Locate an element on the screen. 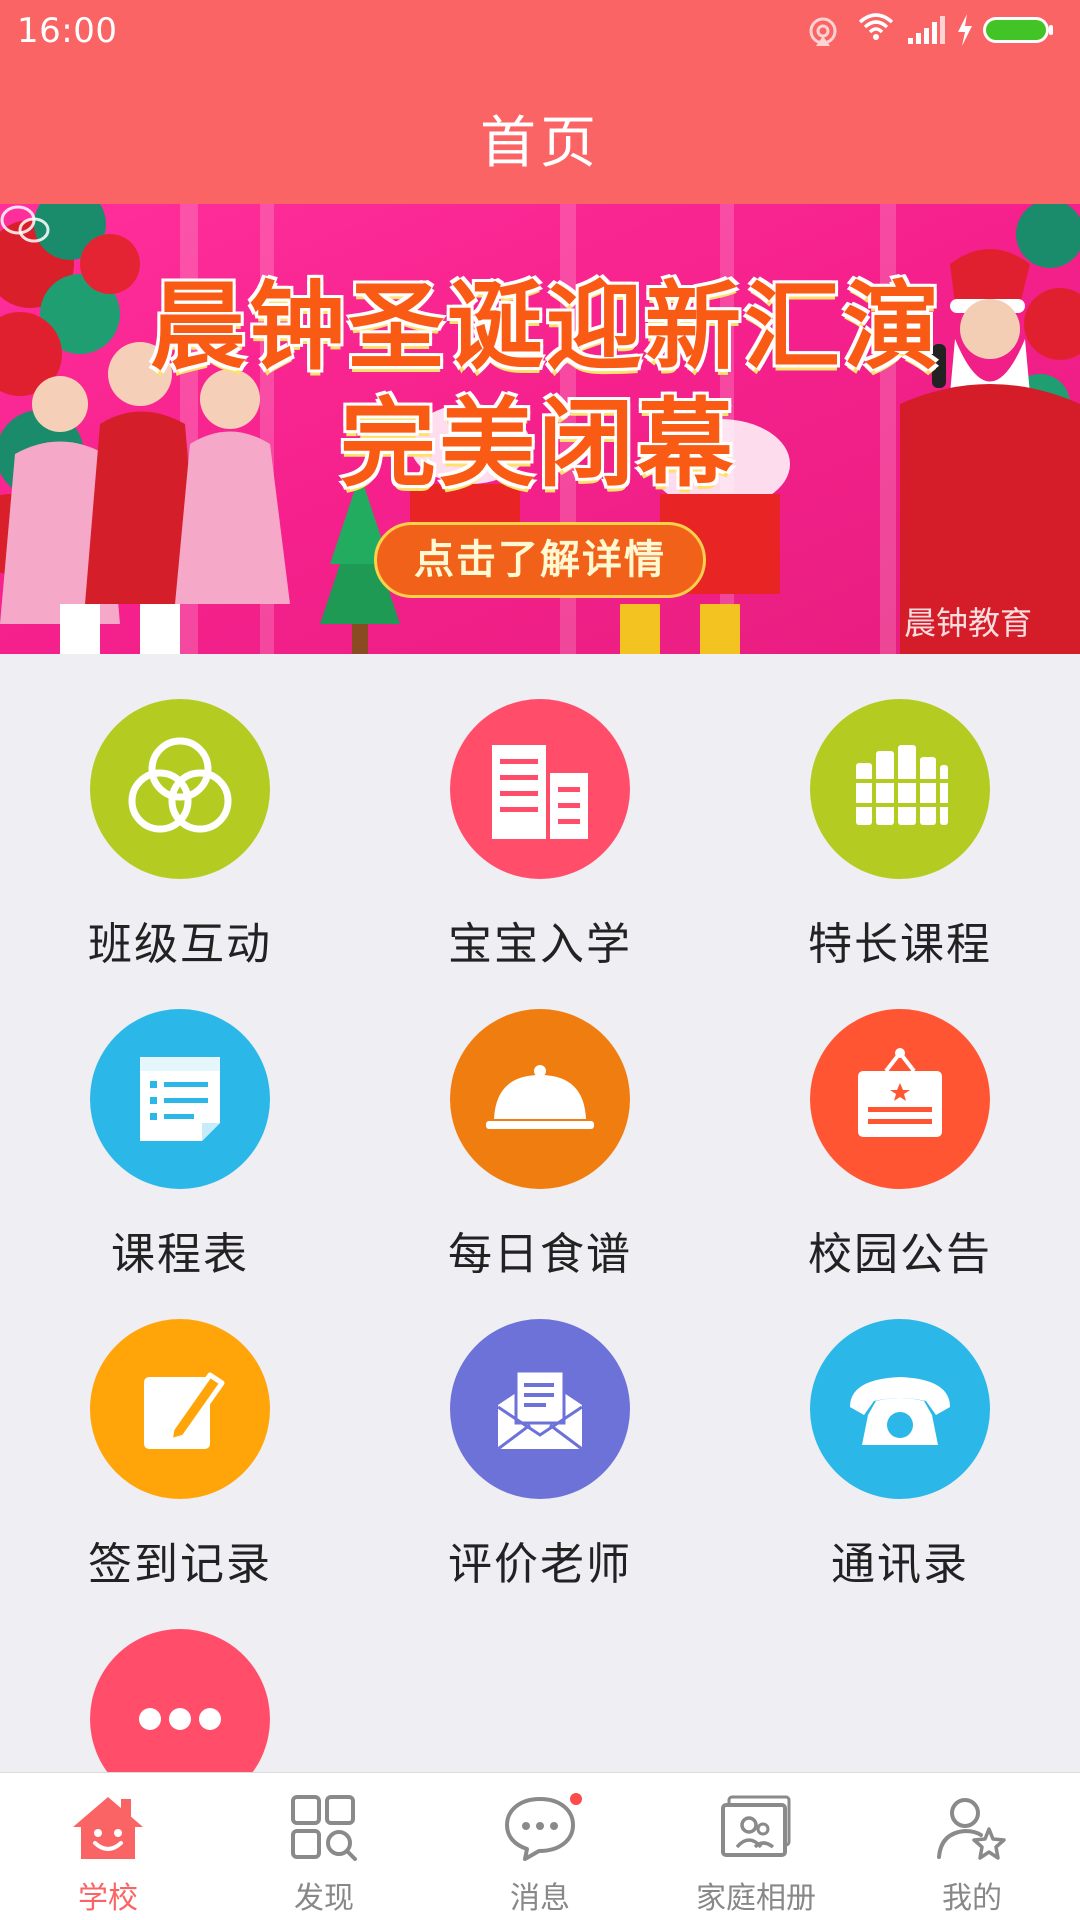 Image resolution: width=1080 pixels, height=1920 pixels. tab-label: 消息 is located at coordinates (540, 1898).